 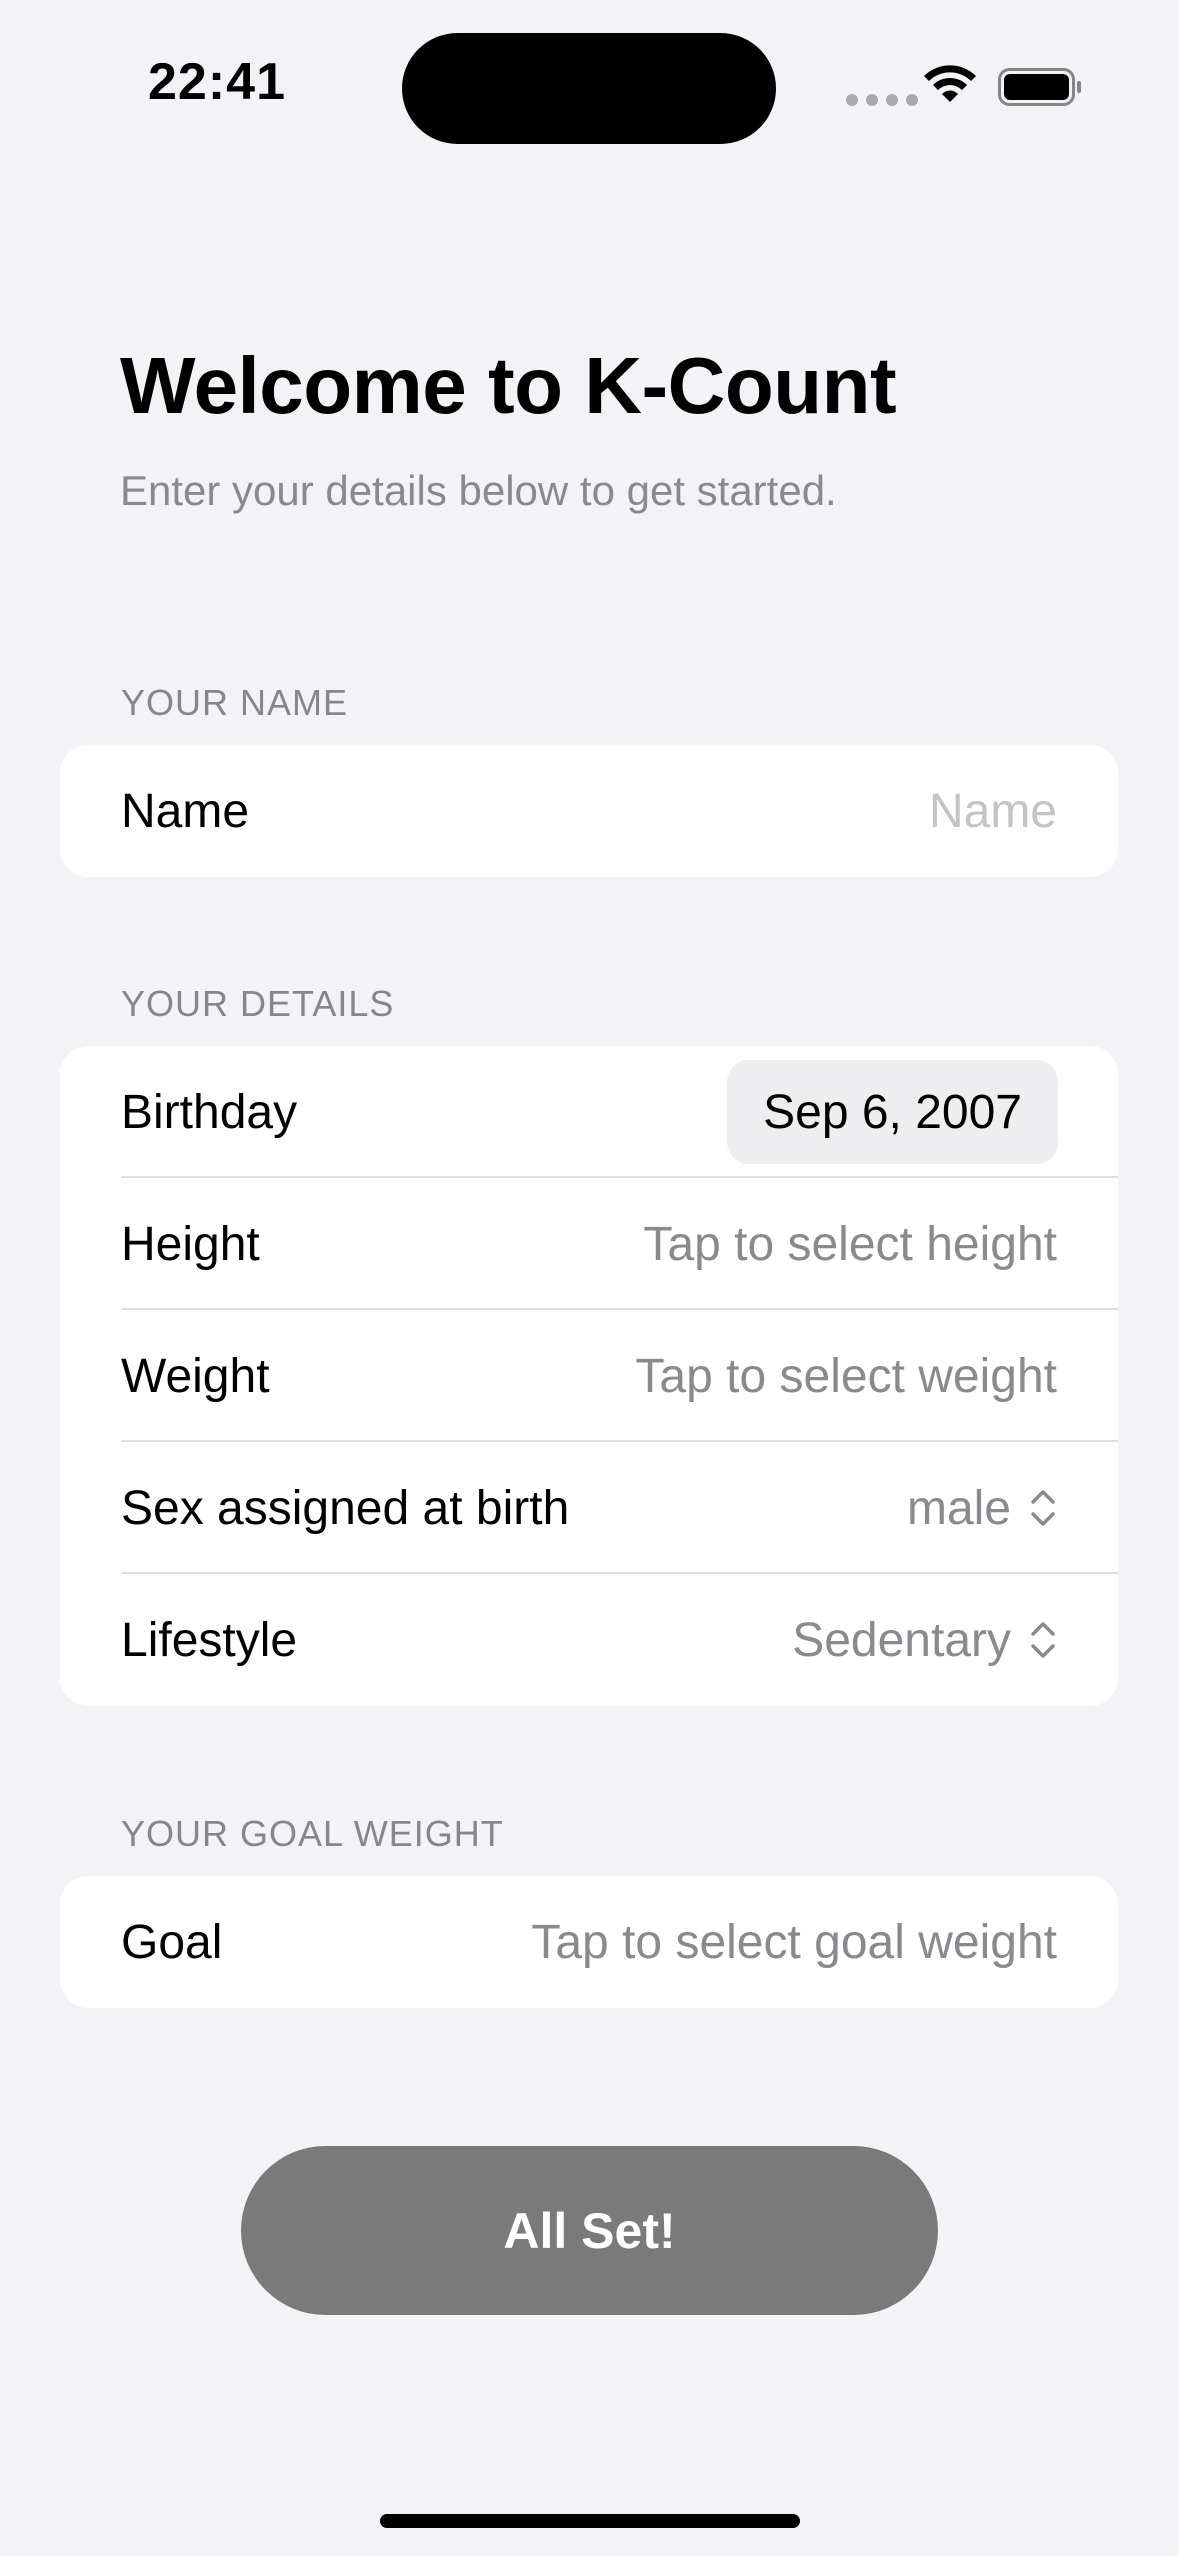 What do you see at coordinates (258, 1003) in the screenshot?
I see `section-label-details: YOUR DETAILS` at bounding box center [258, 1003].